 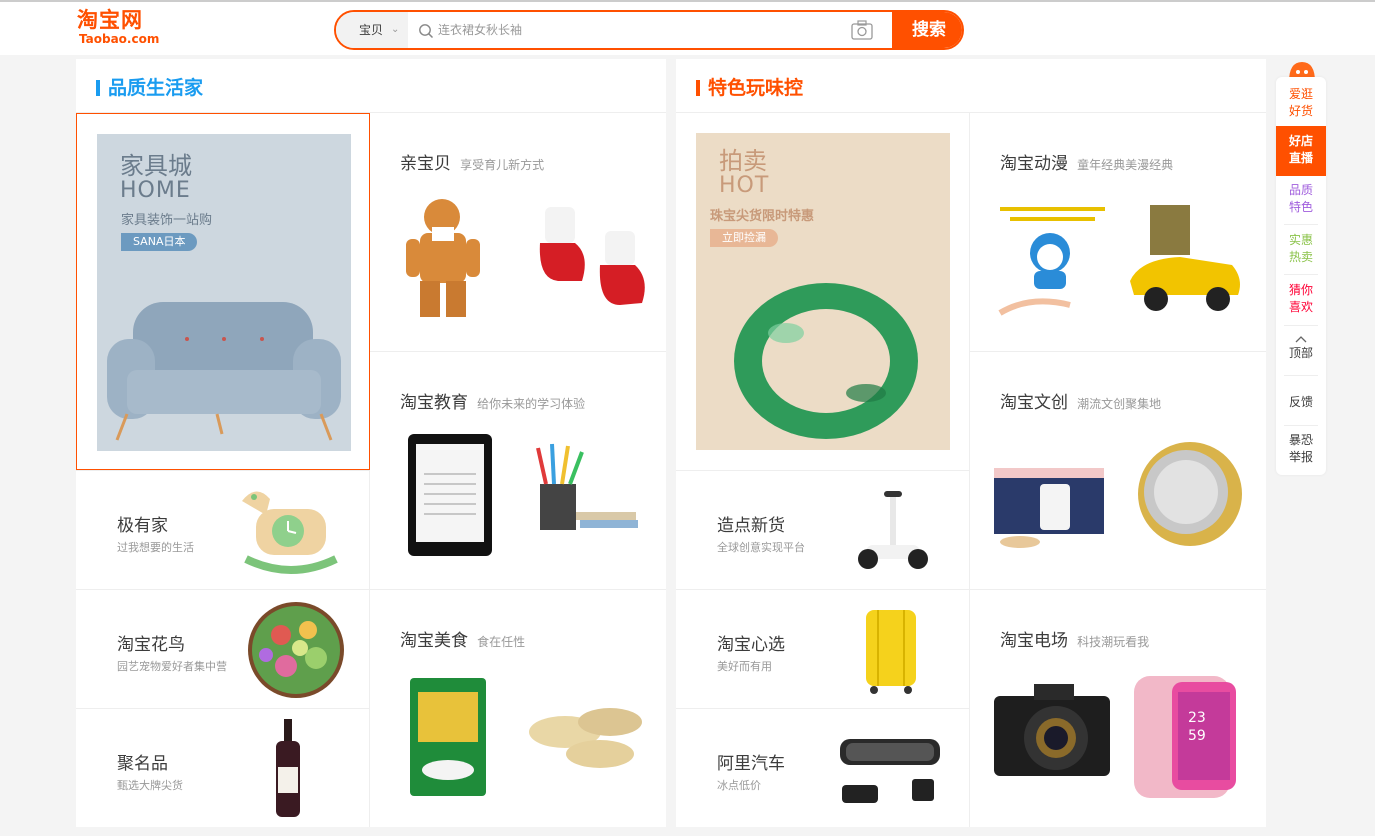 I want to click on card-subtitle: 食在任性, so click(x=501, y=642).